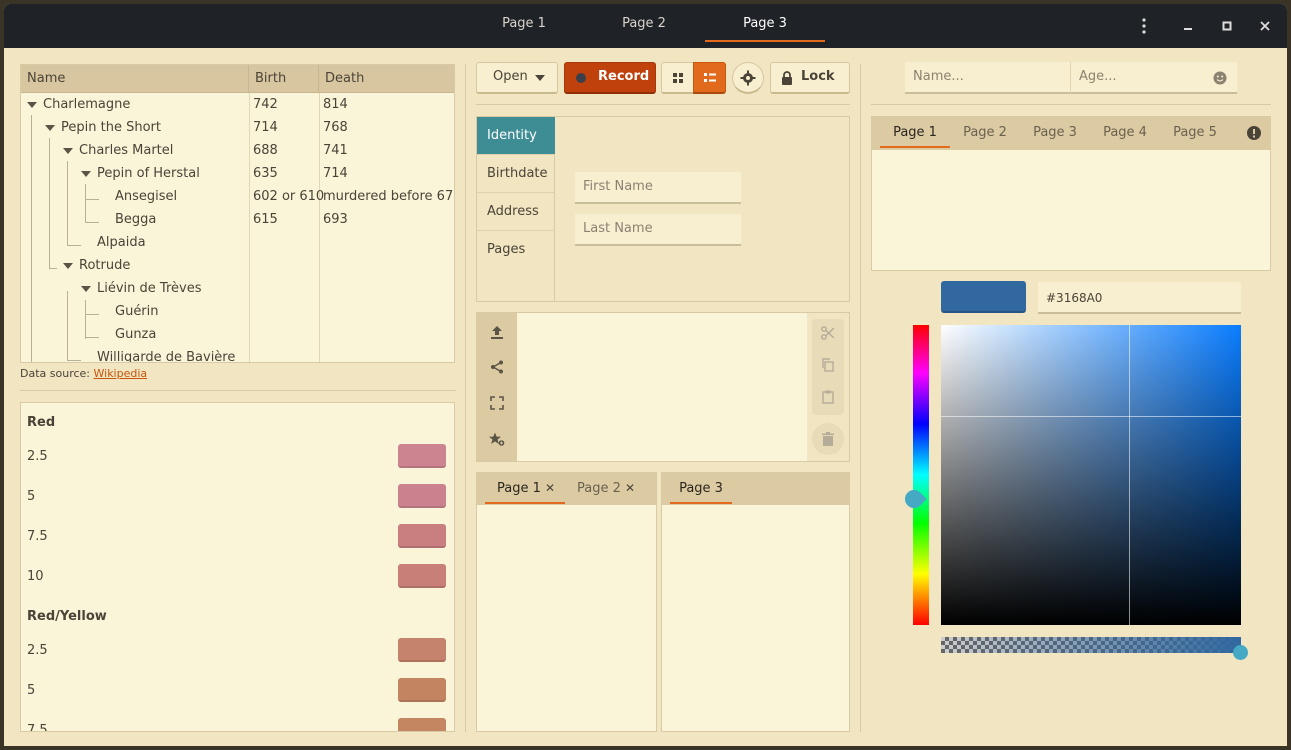  I want to click on first-name-field: First Name, so click(658, 188).